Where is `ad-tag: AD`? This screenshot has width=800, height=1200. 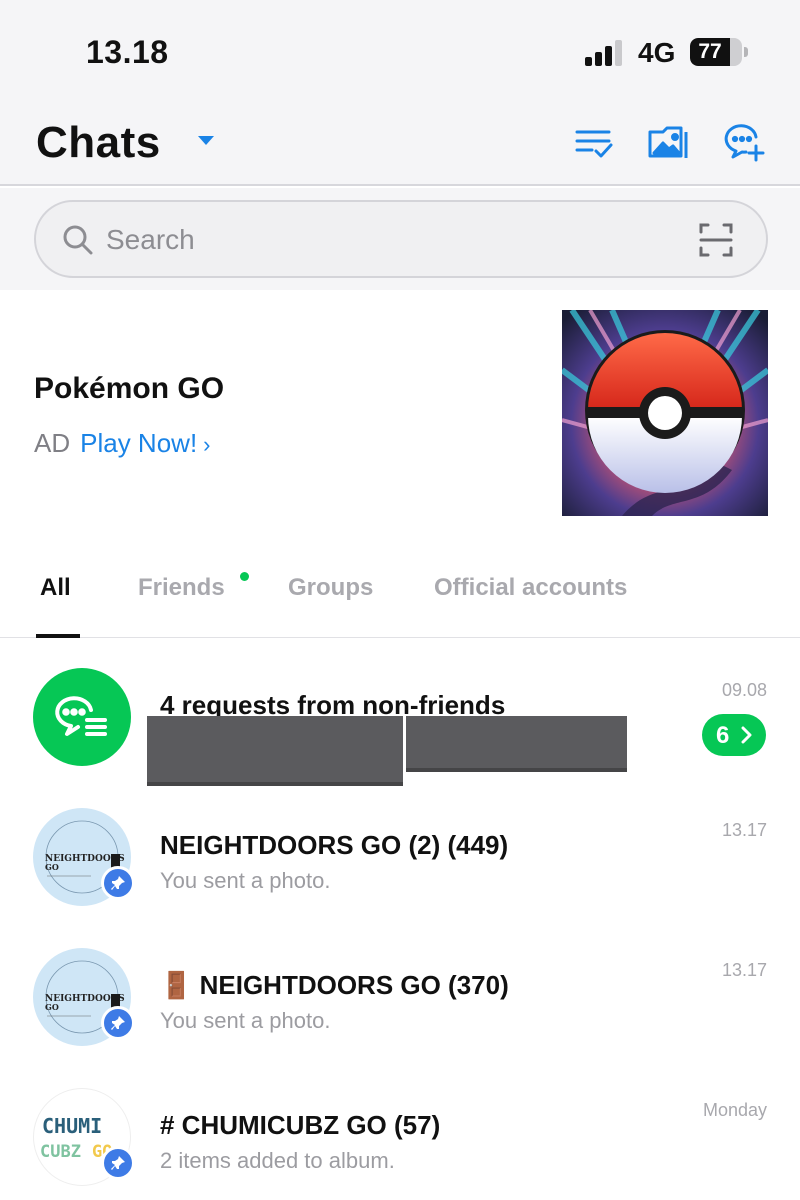
ad-tag: AD is located at coordinates (52, 443).